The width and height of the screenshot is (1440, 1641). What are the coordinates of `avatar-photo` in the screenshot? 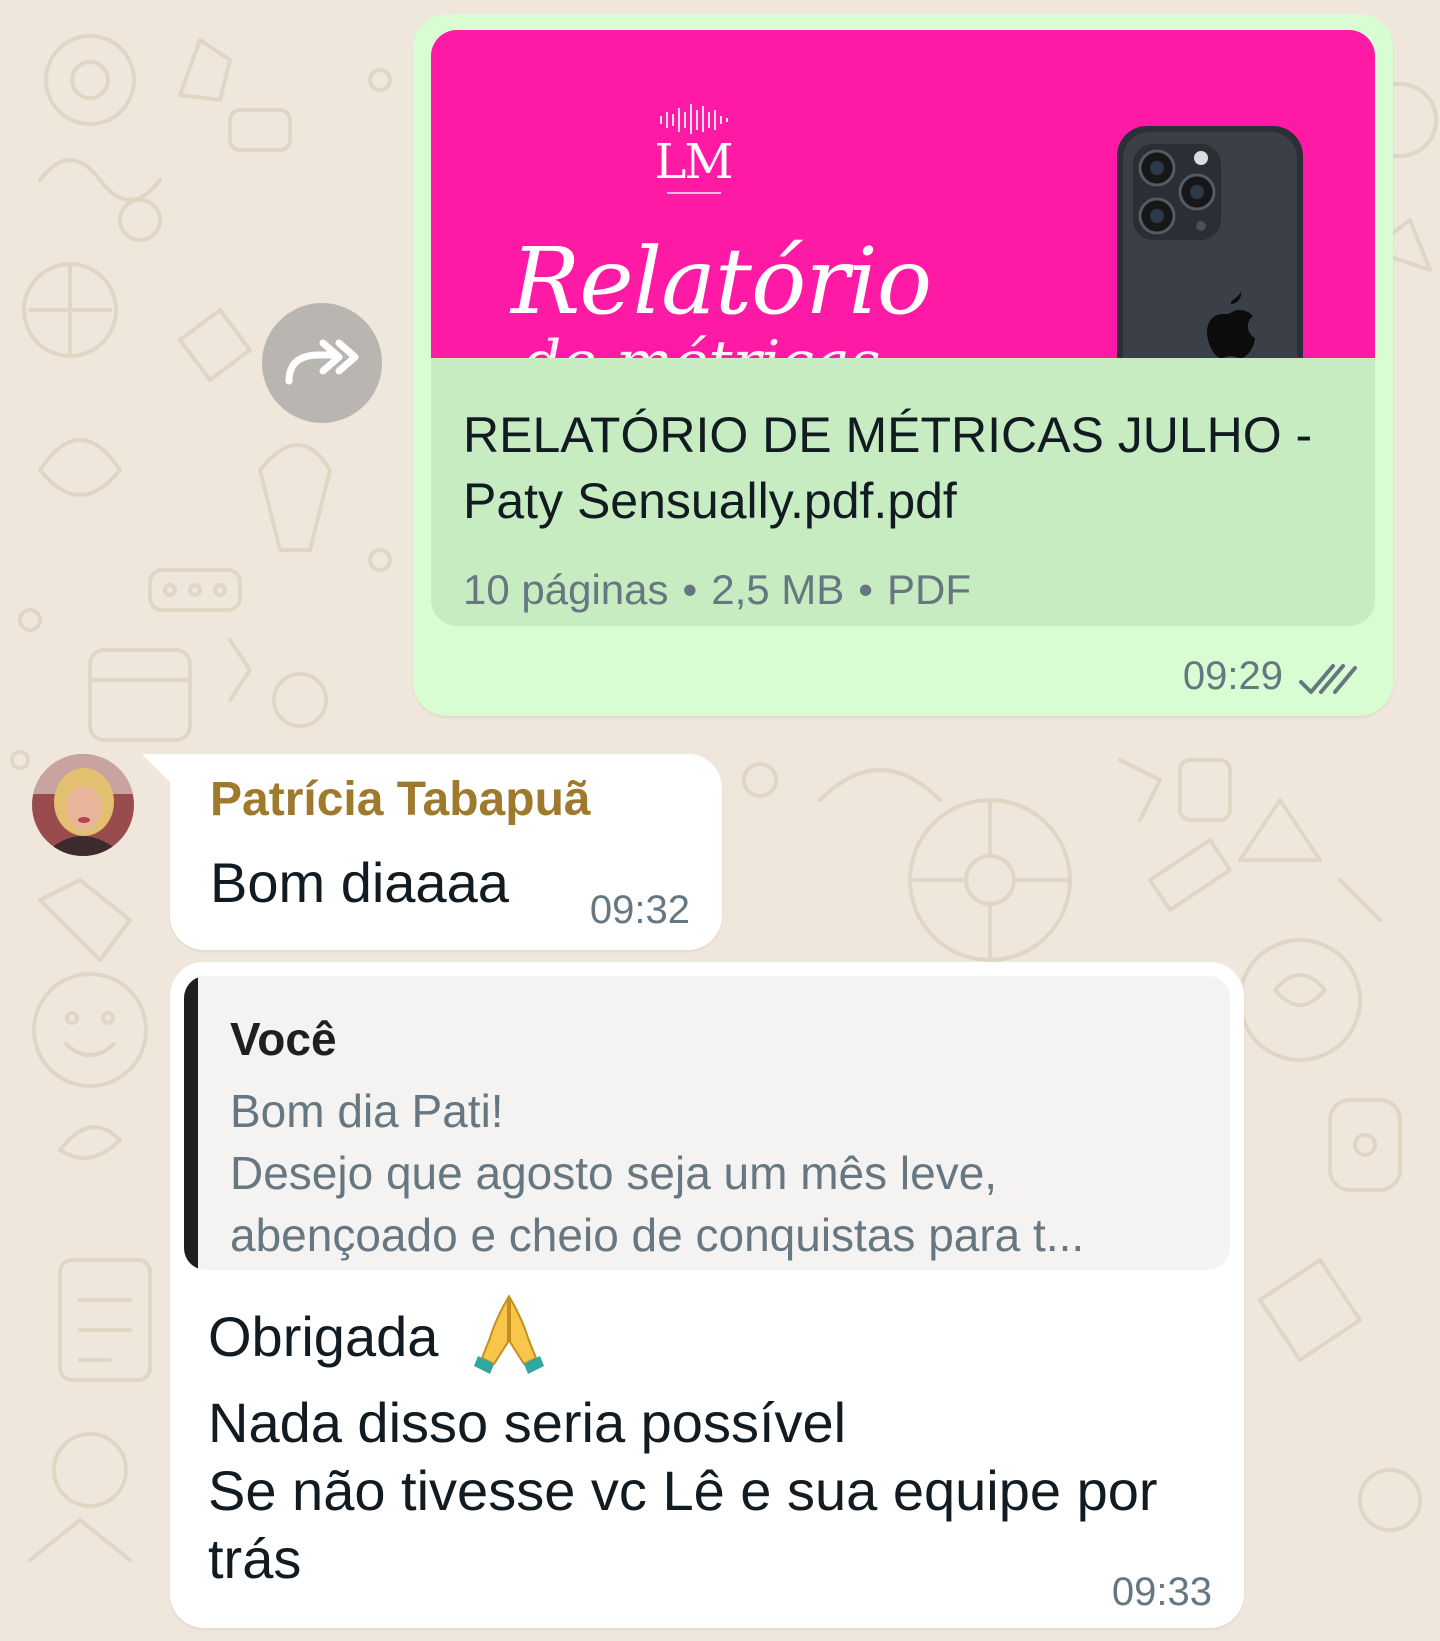 It's located at (83, 805).